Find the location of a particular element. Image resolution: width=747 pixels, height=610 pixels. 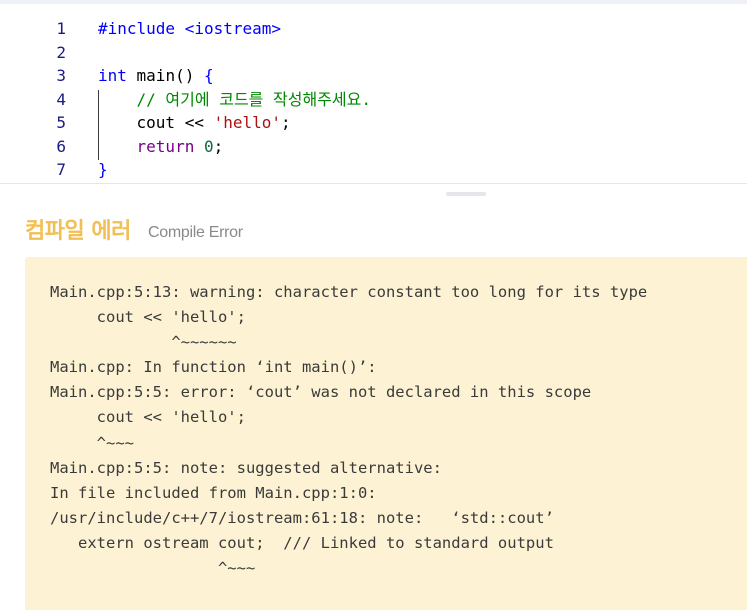

code-token: 'hello' is located at coordinates (247, 122).